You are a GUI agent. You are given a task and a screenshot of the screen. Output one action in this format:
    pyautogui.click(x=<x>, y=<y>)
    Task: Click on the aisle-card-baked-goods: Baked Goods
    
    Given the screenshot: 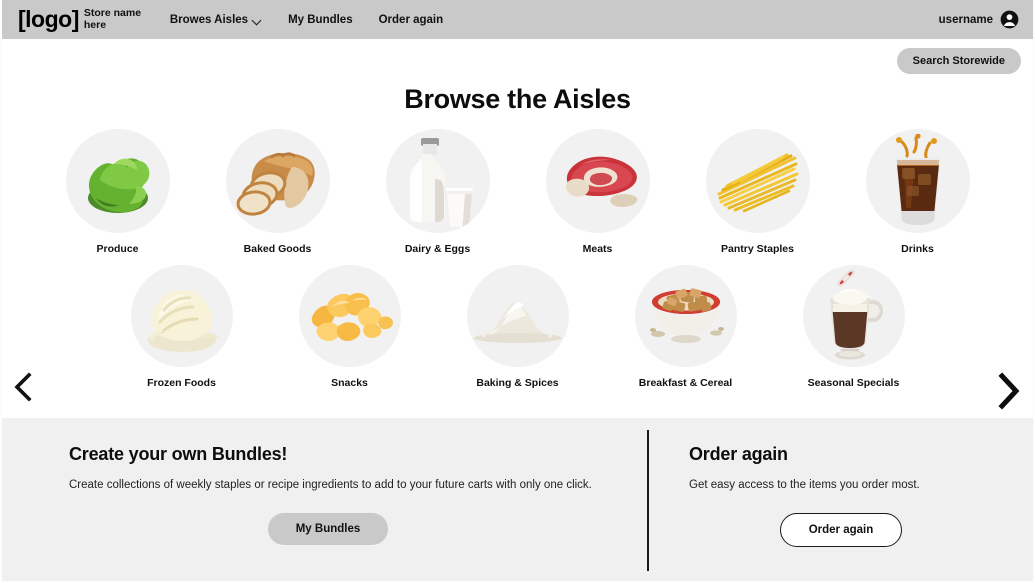 What is the action you would take?
    pyautogui.click(x=278, y=192)
    